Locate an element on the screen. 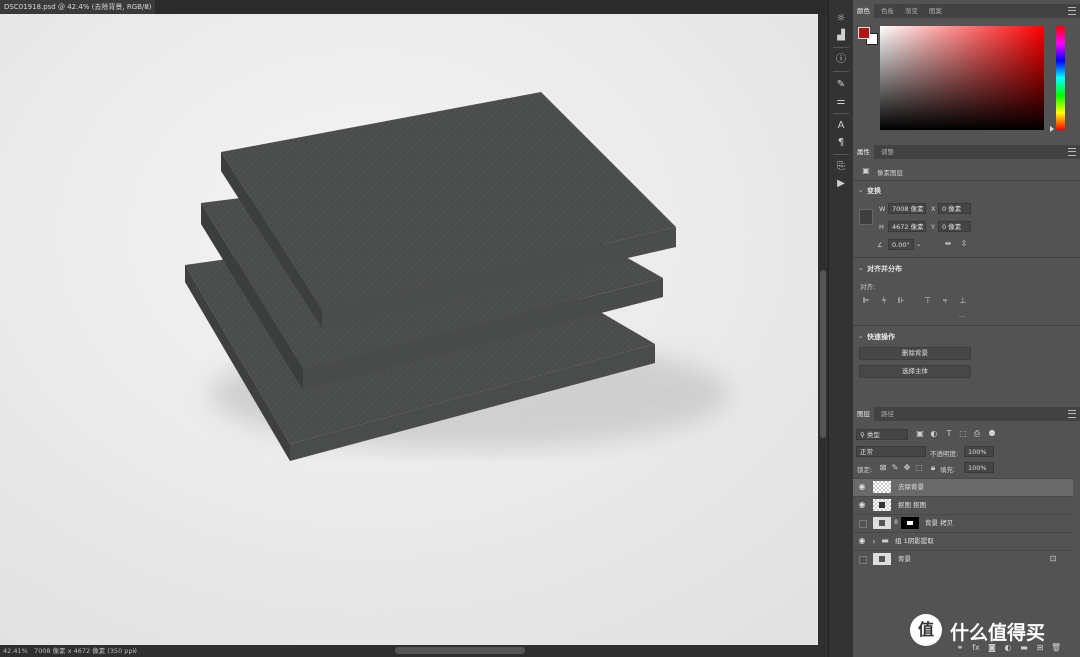  collapse-quick-actions-icon: ⌄ is located at coordinates (860, 336).